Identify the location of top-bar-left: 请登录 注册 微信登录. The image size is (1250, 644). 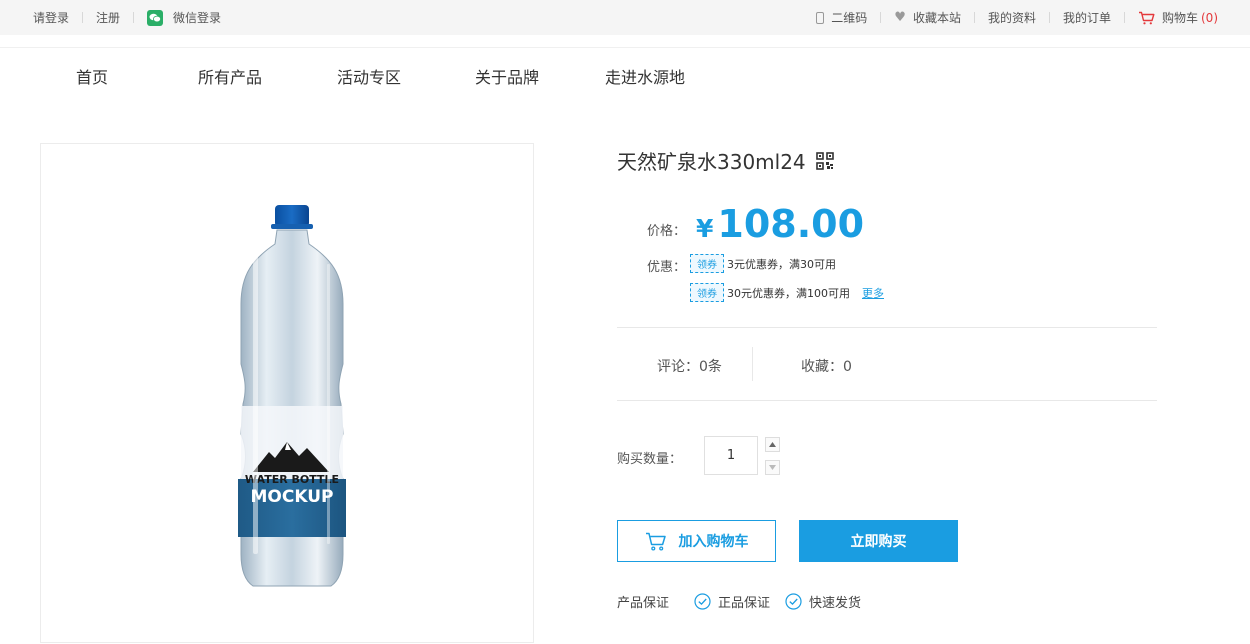
(127, 17).